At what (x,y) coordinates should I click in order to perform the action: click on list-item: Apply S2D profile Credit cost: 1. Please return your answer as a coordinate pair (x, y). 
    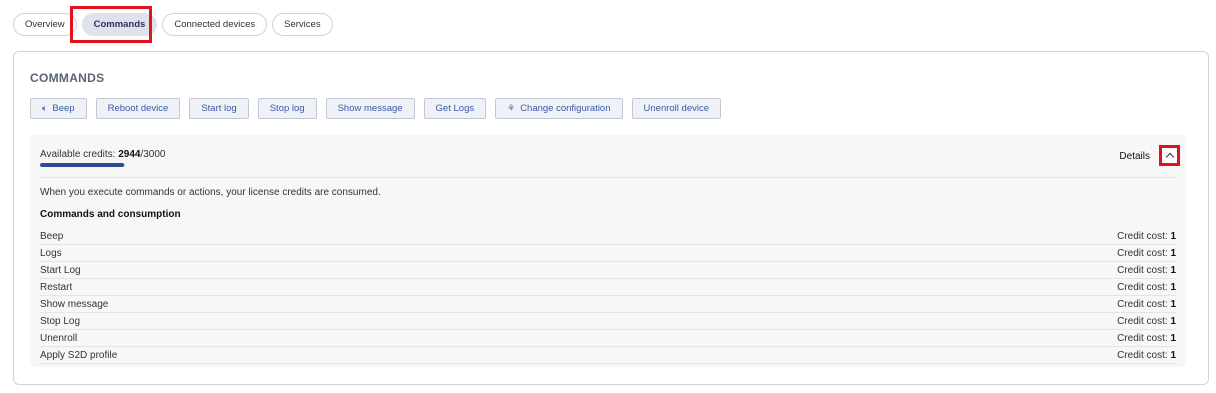
    Looking at the image, I should click on (608, 355).